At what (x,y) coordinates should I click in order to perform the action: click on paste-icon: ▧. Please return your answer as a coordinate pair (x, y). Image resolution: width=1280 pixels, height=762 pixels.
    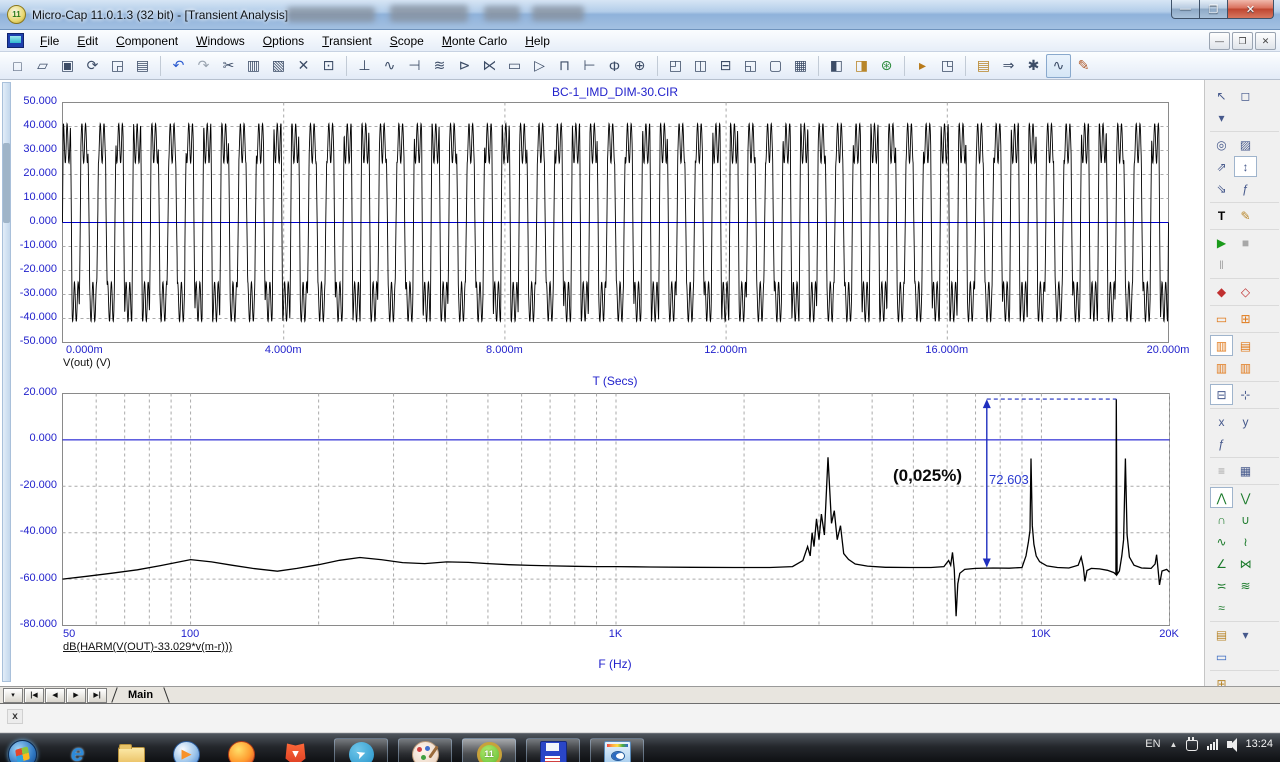
    Looking at the image, I should click on (278, 66).